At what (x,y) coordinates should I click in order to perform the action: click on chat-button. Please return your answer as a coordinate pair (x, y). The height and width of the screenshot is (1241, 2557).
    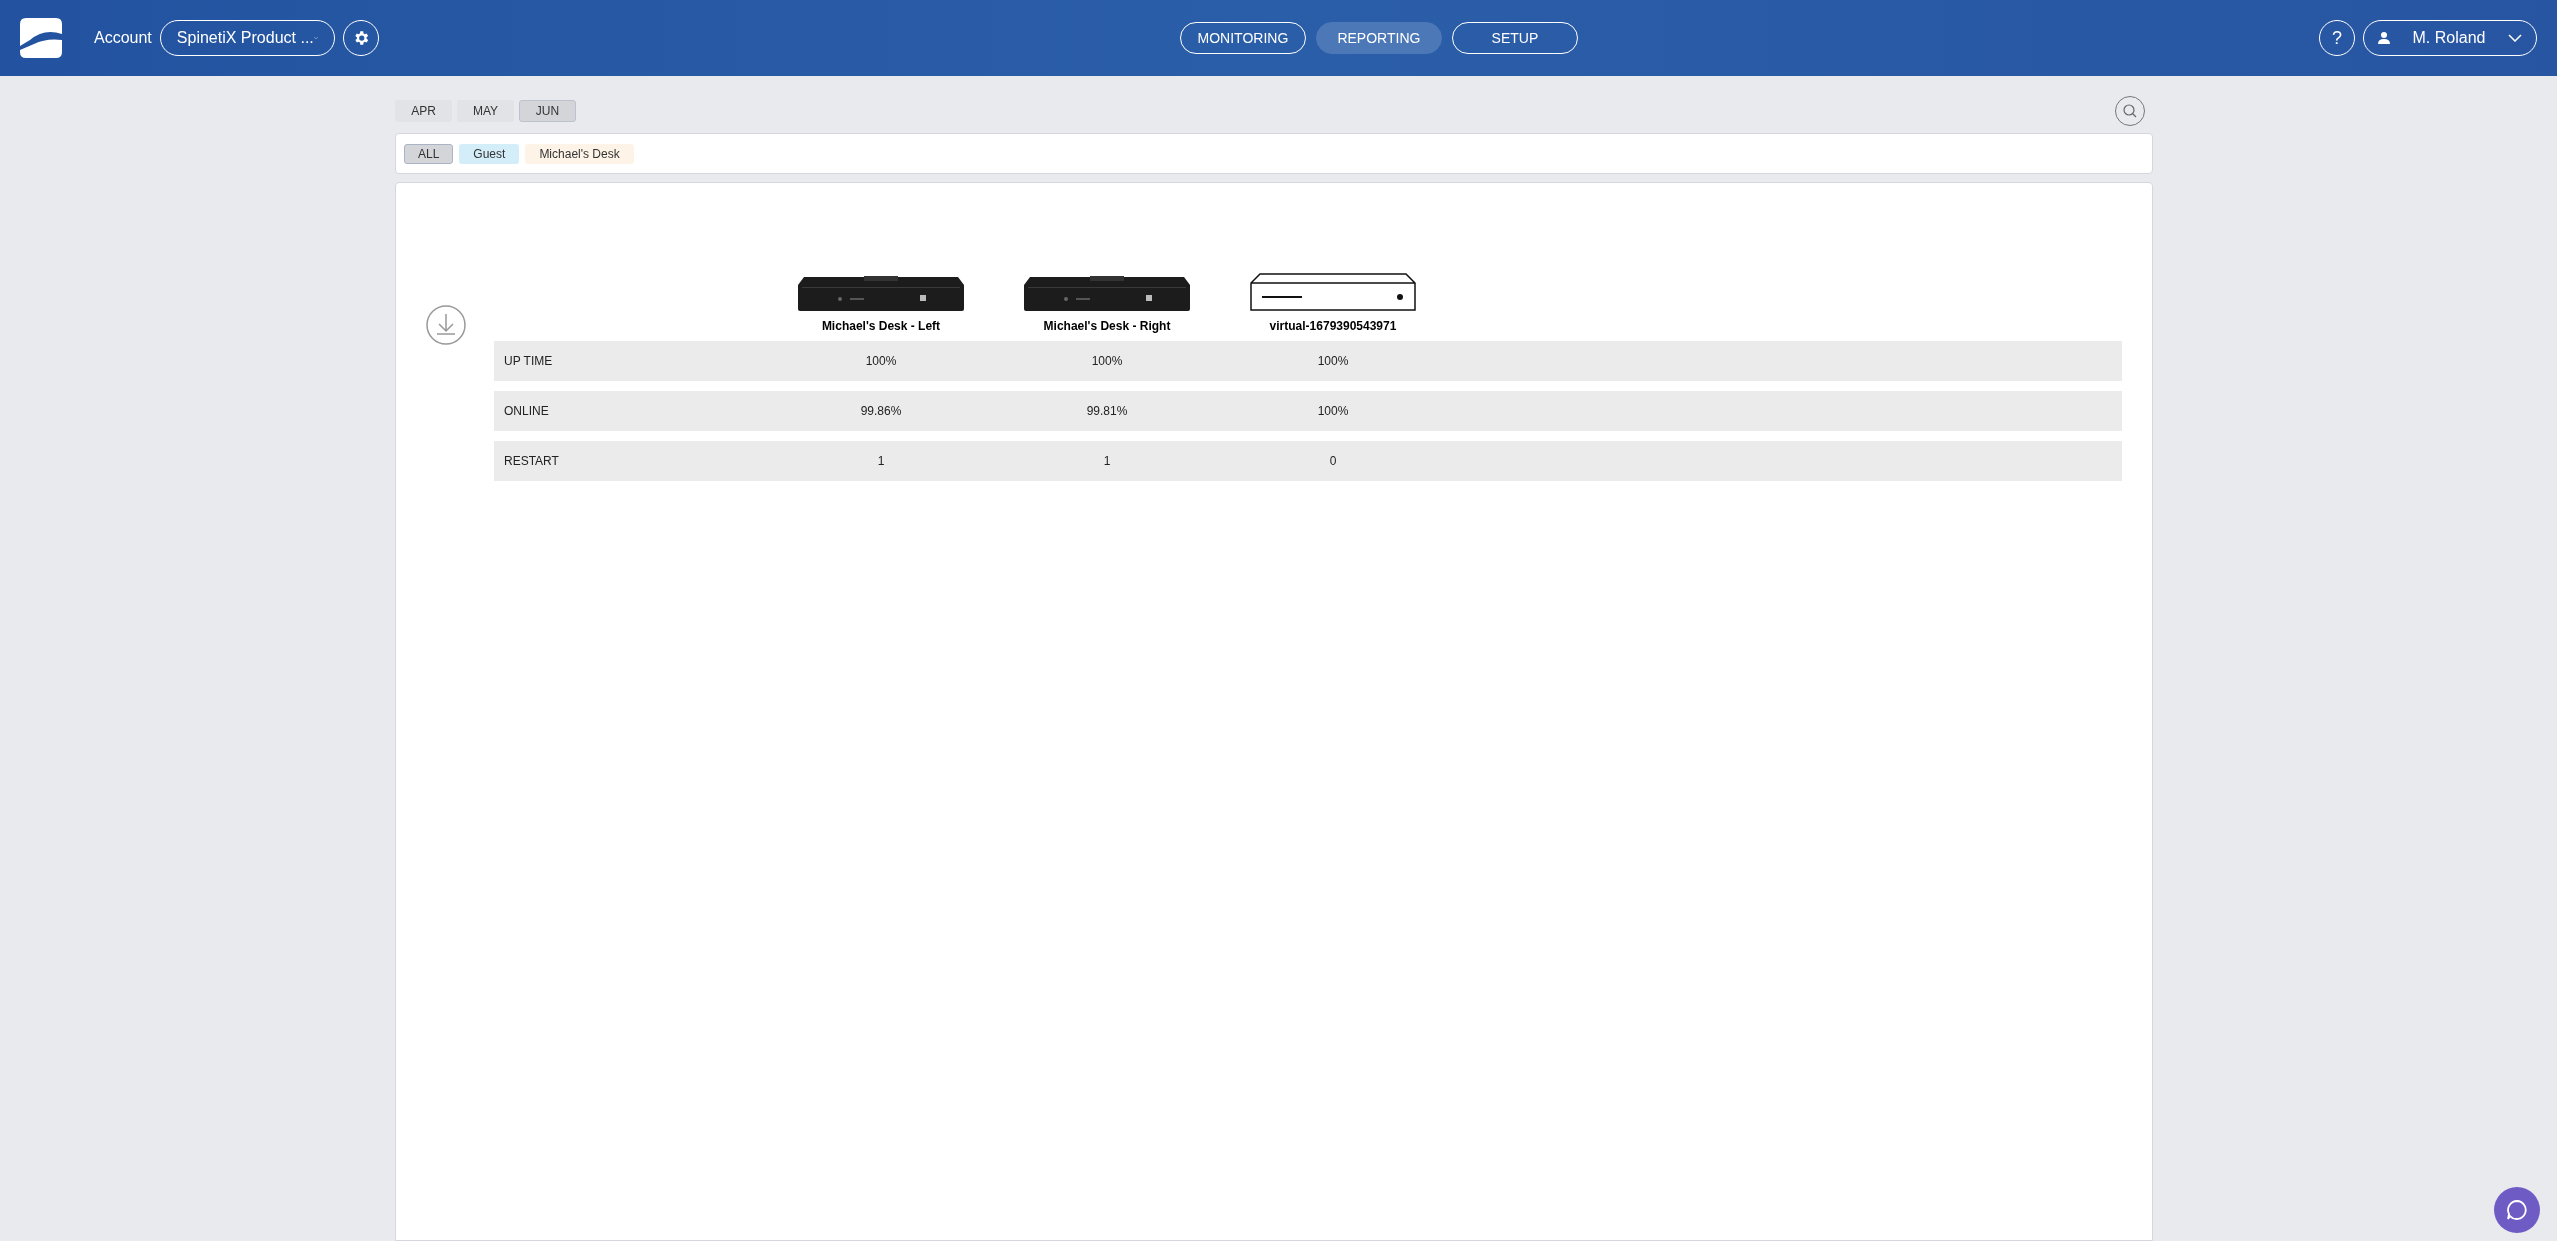
    Looking at the image, I should click on (2517, 1210).